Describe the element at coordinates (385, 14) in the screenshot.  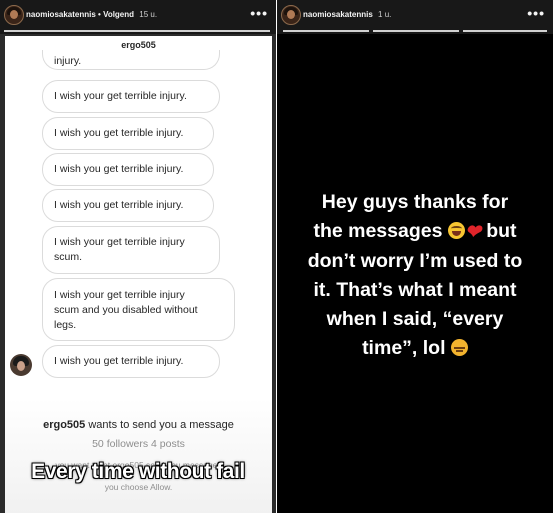
I see `post-time: 1 u.` at that location.